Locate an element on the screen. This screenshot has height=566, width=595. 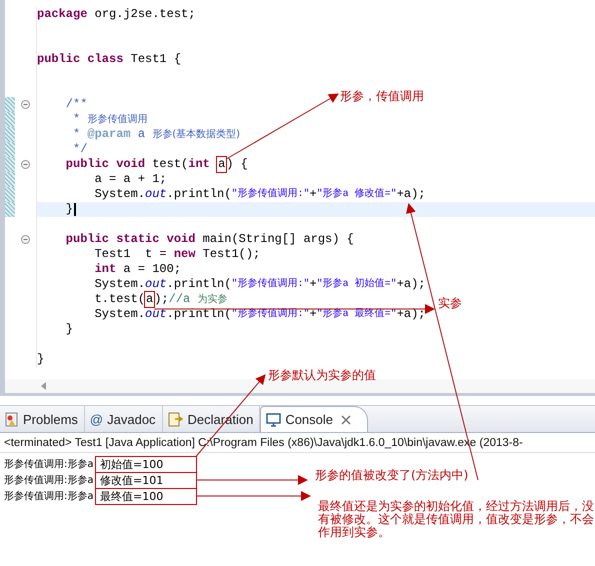
doc-comment: 形参(基本数据类型) is located at coordinates (196, 135).